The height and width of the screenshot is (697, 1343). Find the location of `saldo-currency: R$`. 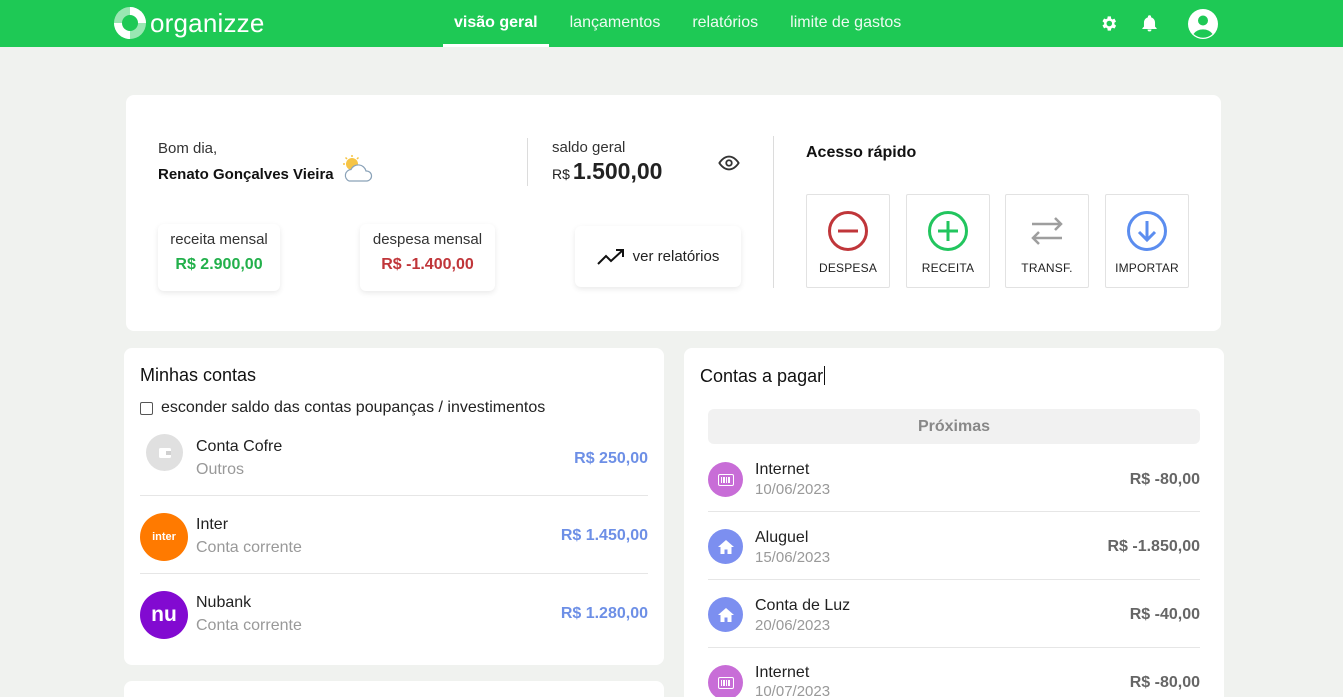

saldo-currency: R$ is located at coordinates (561, 174).